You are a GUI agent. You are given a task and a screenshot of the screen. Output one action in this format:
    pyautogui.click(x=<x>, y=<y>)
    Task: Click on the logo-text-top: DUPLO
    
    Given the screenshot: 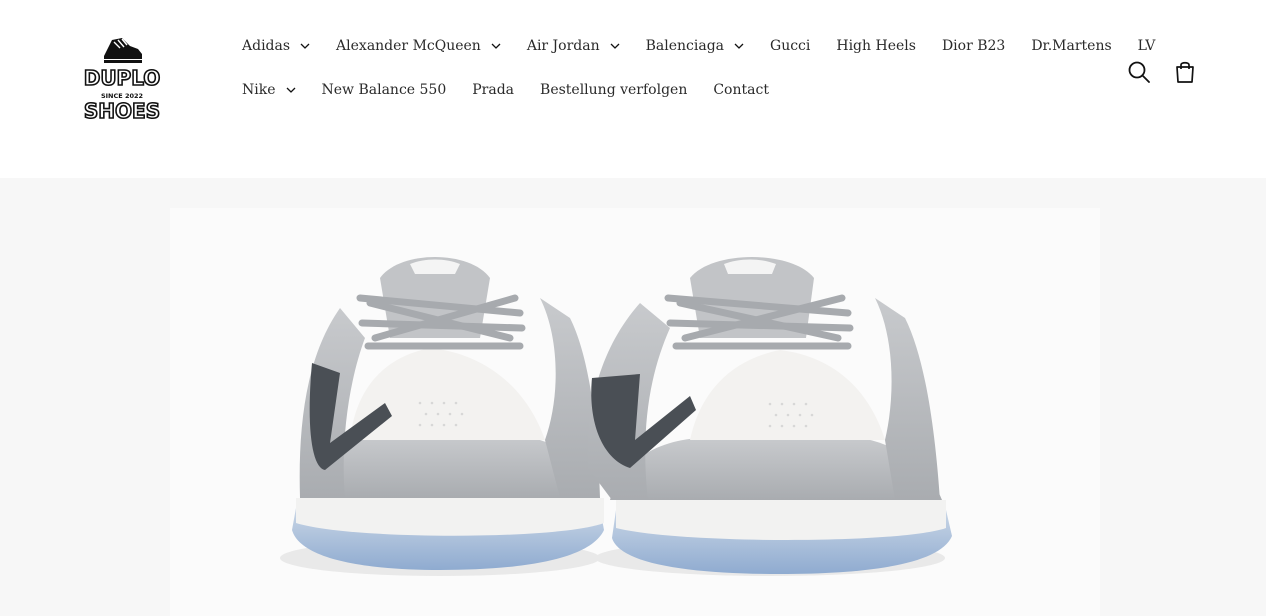 What is the action you would take?
    pyautogui.click(x=122, y=78)
    